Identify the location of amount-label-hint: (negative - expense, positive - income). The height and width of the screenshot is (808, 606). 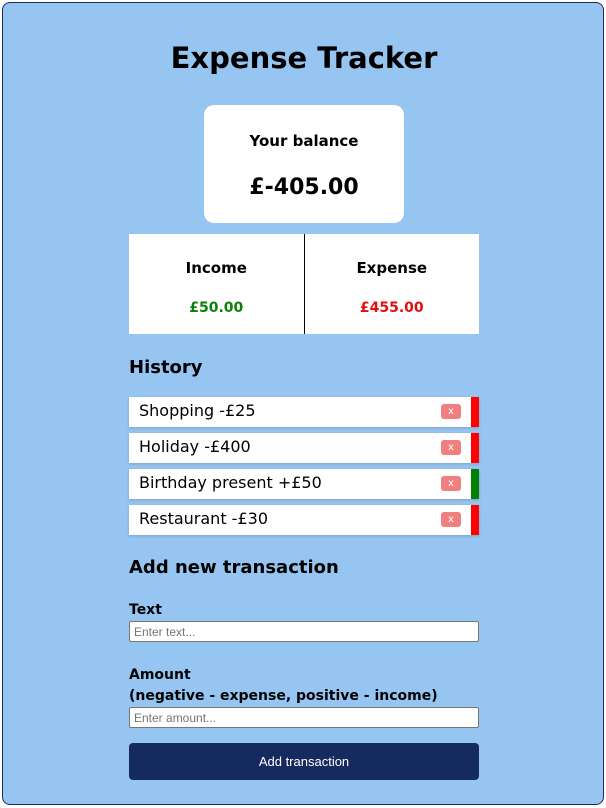
(283, 696).